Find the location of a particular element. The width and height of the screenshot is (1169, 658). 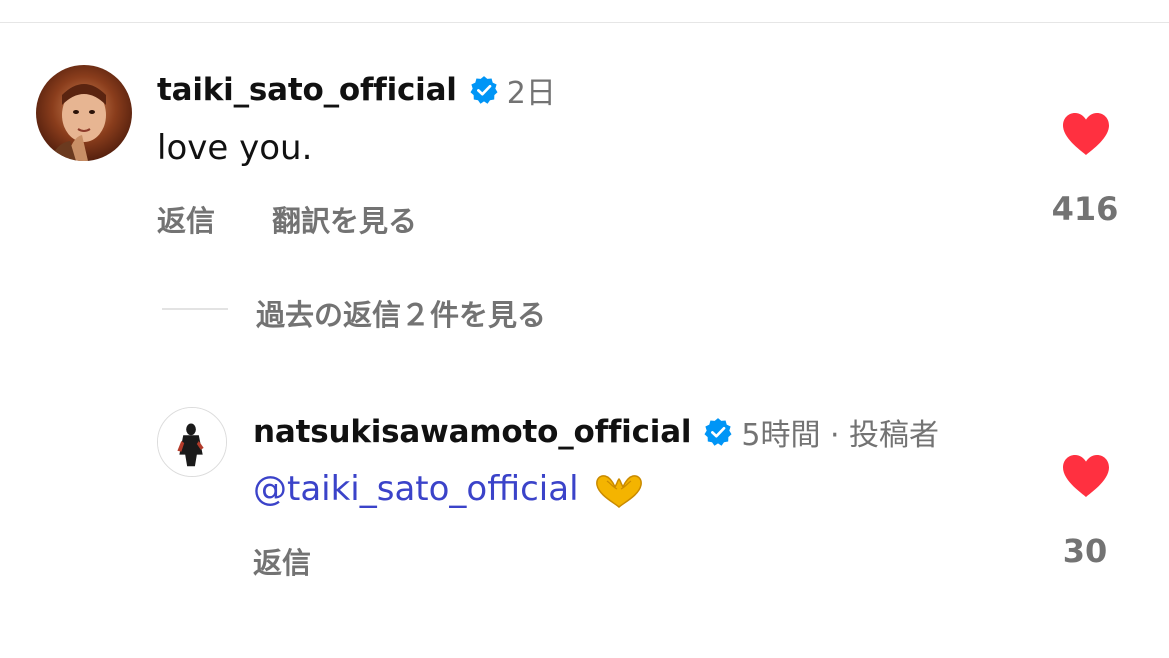

reply-meta: 5時間 · 投稿者 is located at coordinates (840, 435).